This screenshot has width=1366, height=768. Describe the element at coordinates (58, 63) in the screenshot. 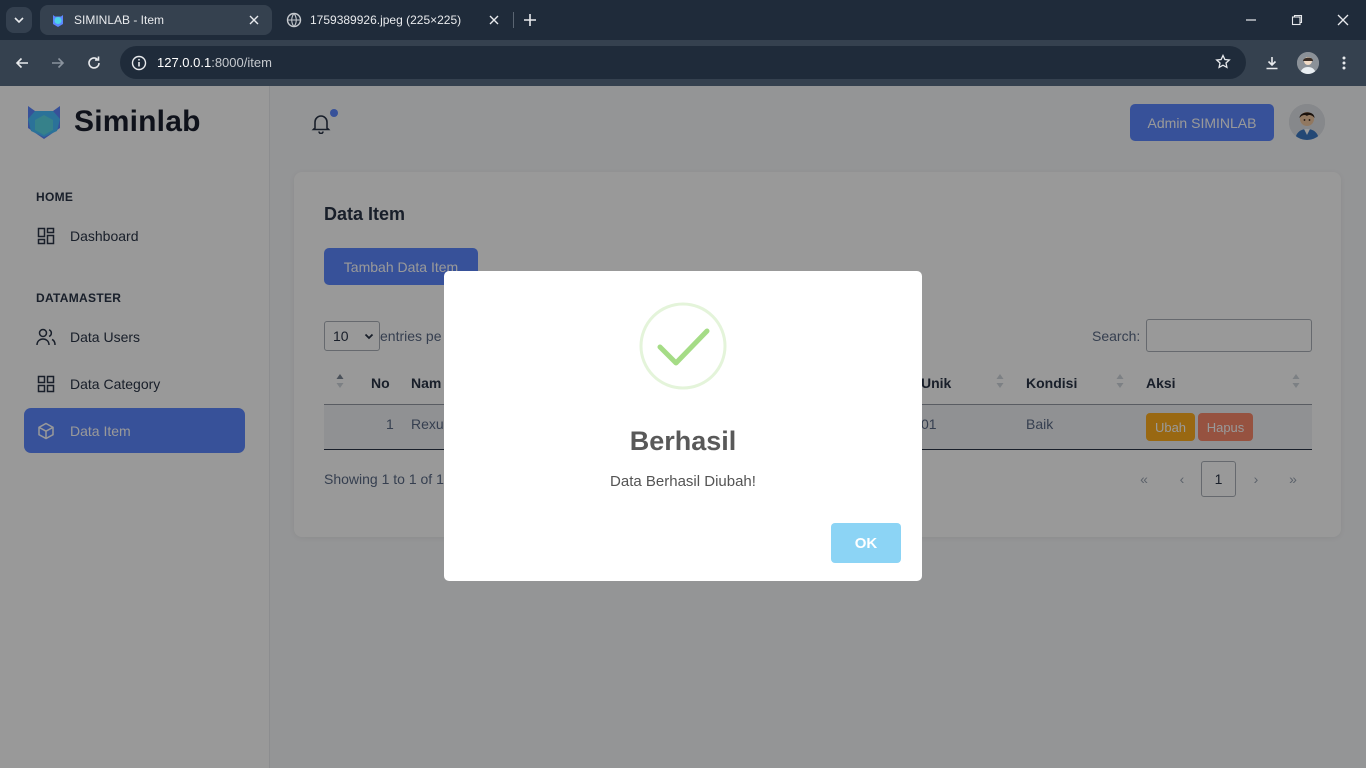

I see `forward-arrow-icon` at that location.